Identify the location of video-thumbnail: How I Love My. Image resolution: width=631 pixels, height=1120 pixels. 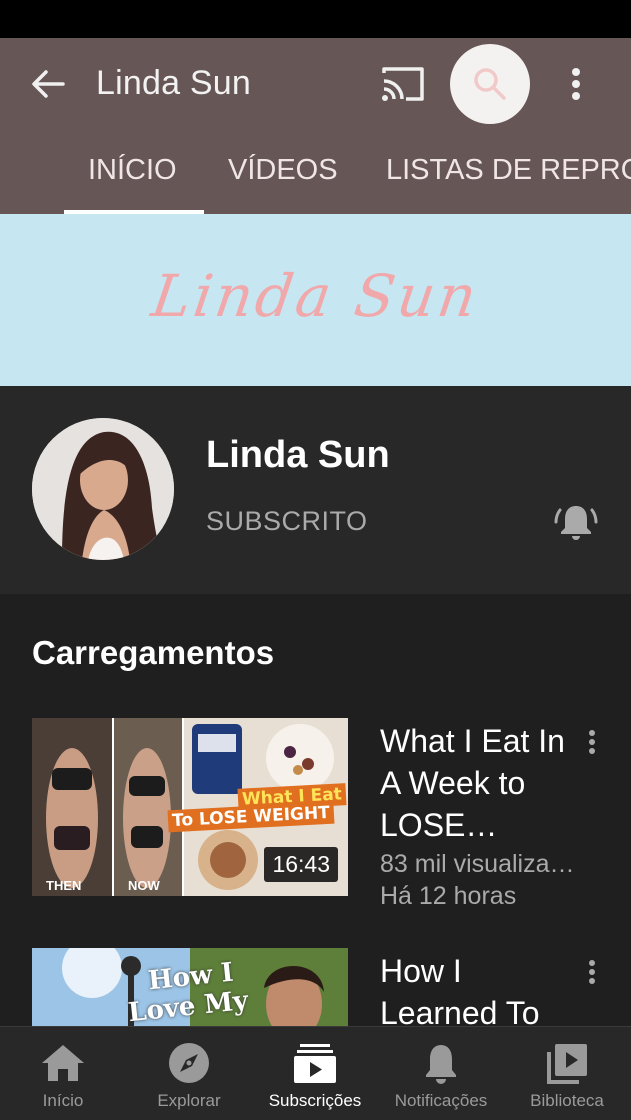
(190, 987).